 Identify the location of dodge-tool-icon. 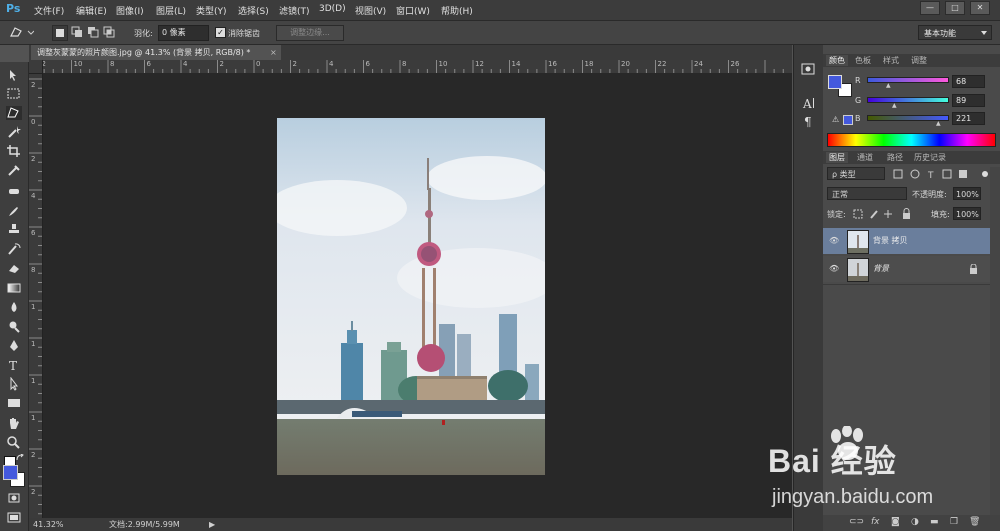
(14, 326).